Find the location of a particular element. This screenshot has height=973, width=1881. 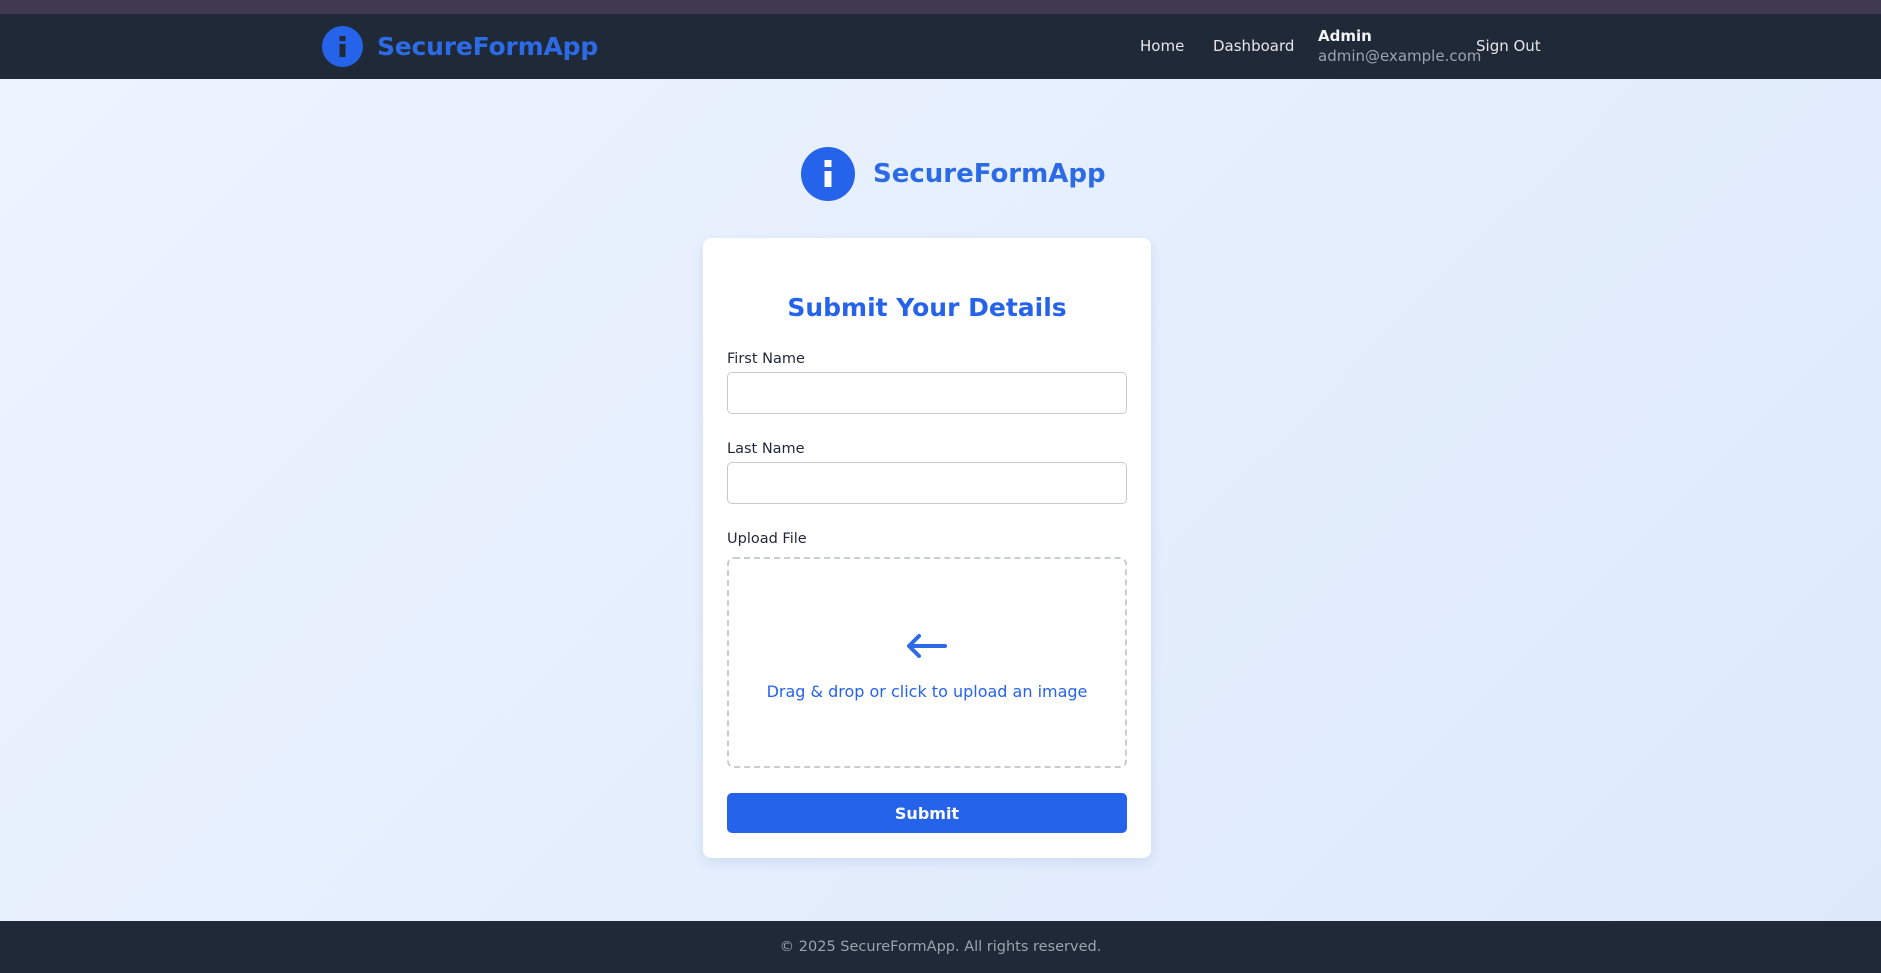

user-info: Admin admin@example.com is located at coordinates (1399, 46).